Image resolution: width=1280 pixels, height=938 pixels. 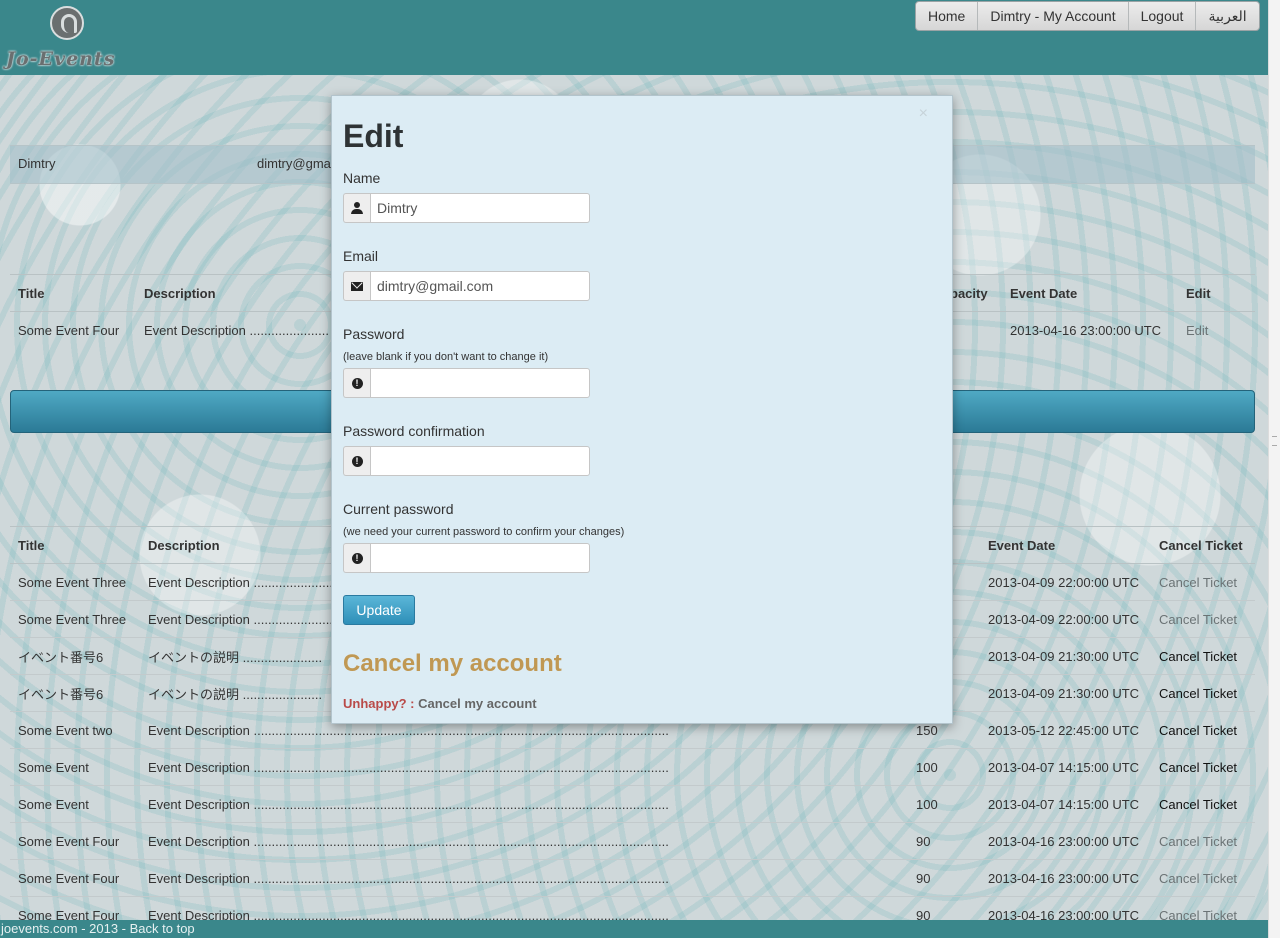 I want to click on user-email: dimtry@gmai, so click(x=295, y=163).